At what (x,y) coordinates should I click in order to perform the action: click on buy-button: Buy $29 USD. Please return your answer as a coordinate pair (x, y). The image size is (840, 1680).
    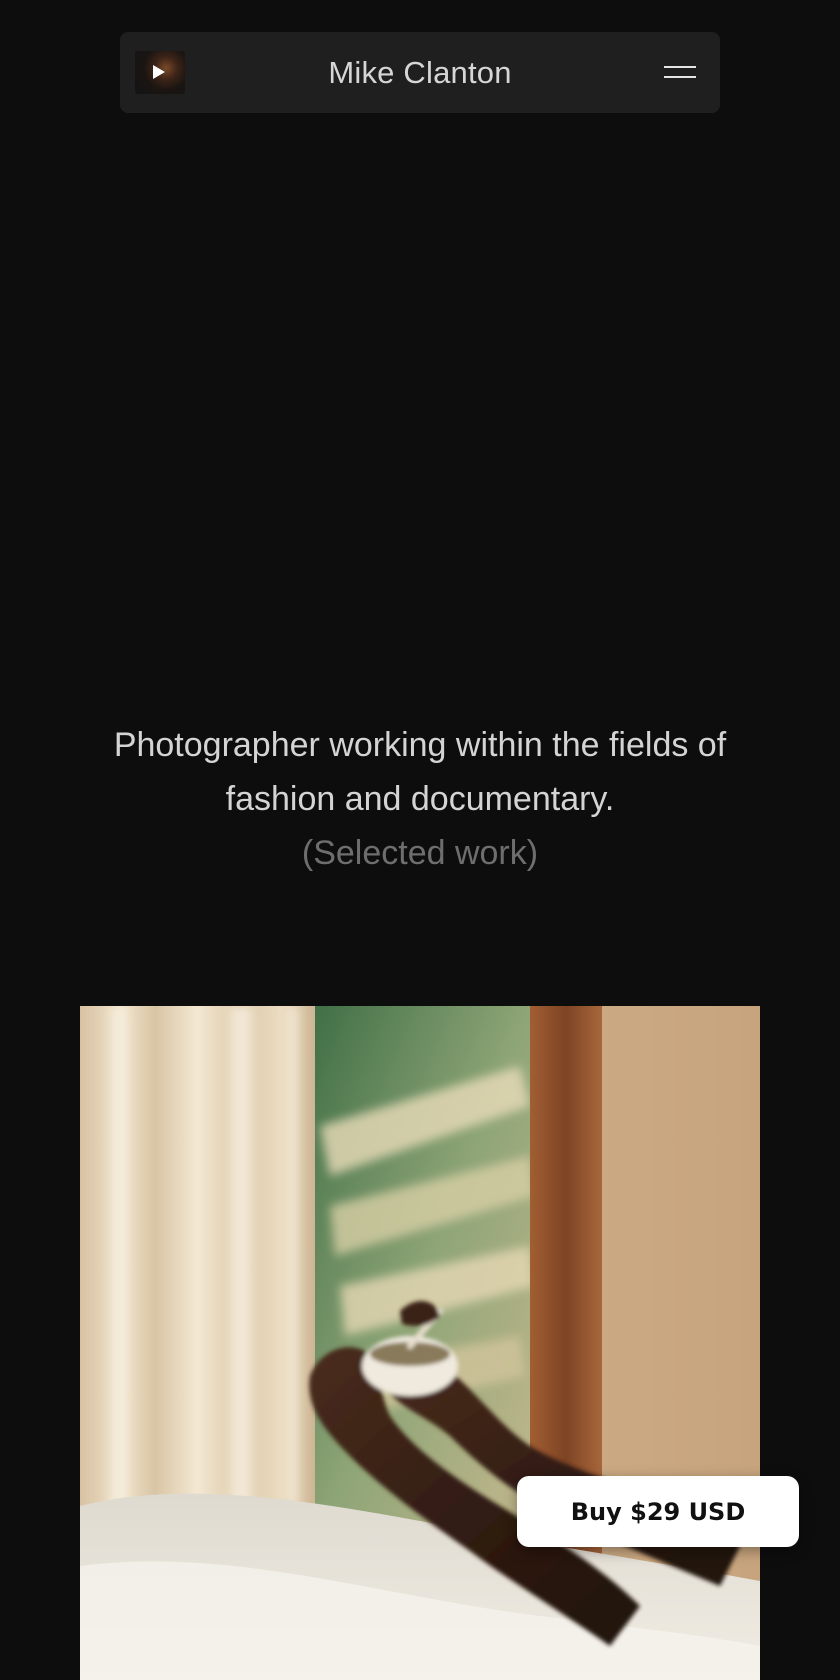
    Looking at the image, I should click on (658, 1511).